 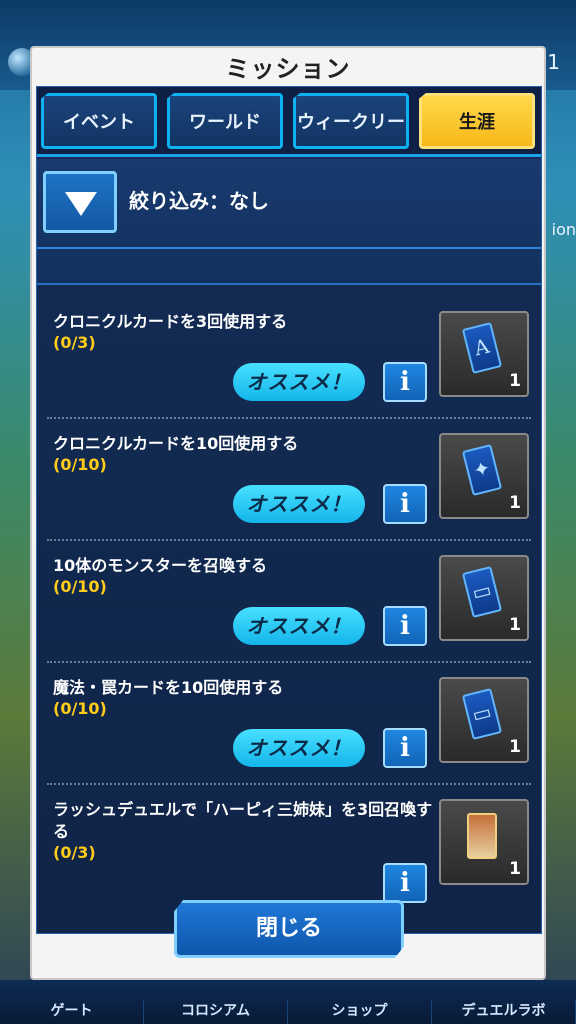 I want to click on filter-bar: 絞り込み：なし, so click(x=289, y=222).